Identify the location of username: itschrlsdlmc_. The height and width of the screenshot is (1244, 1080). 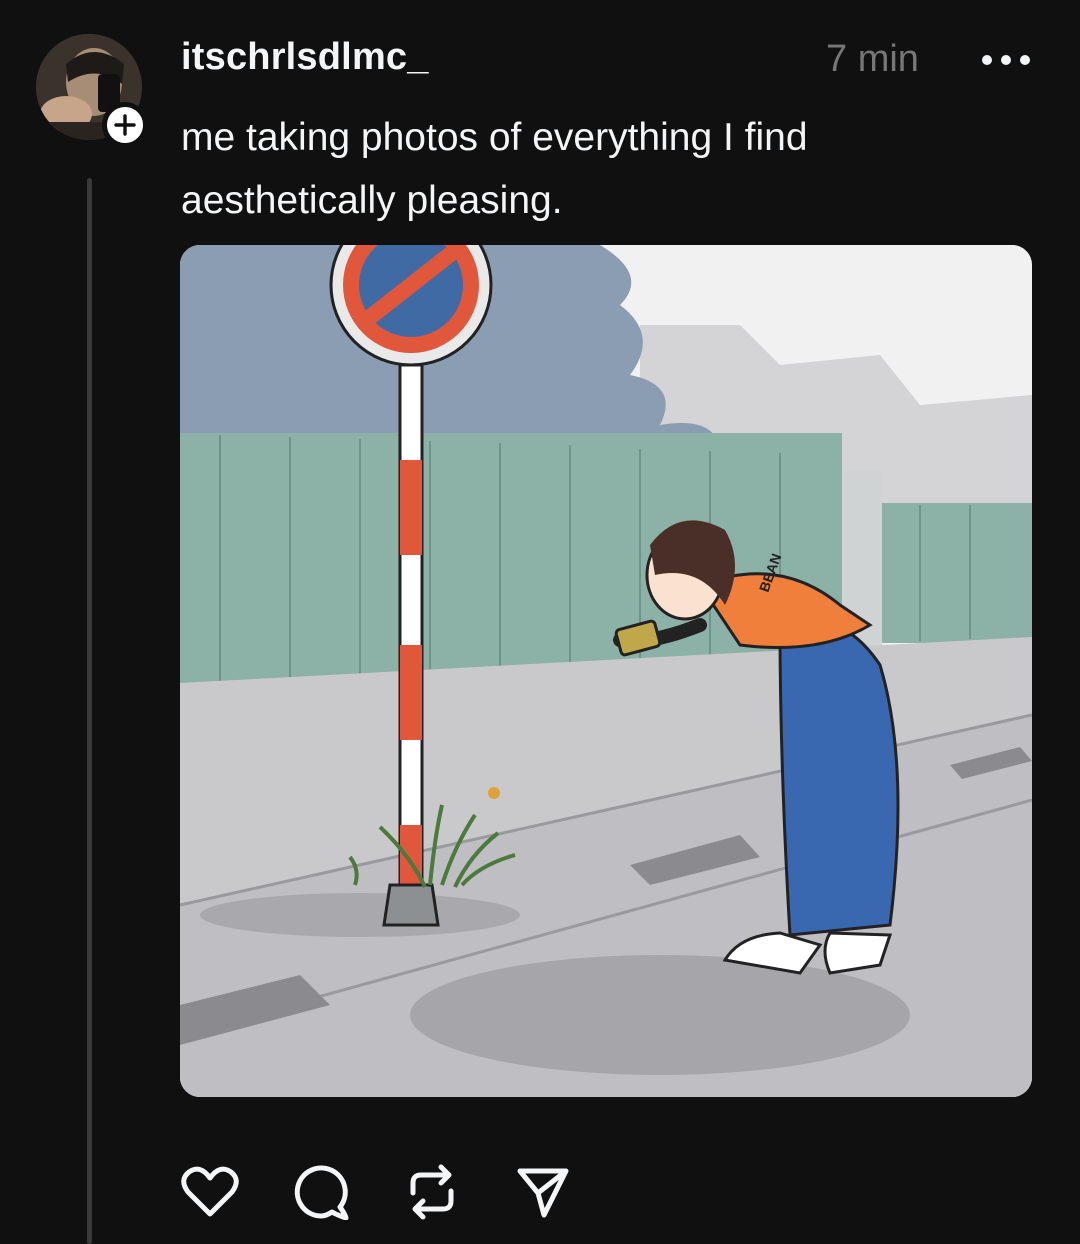
(305, 57).